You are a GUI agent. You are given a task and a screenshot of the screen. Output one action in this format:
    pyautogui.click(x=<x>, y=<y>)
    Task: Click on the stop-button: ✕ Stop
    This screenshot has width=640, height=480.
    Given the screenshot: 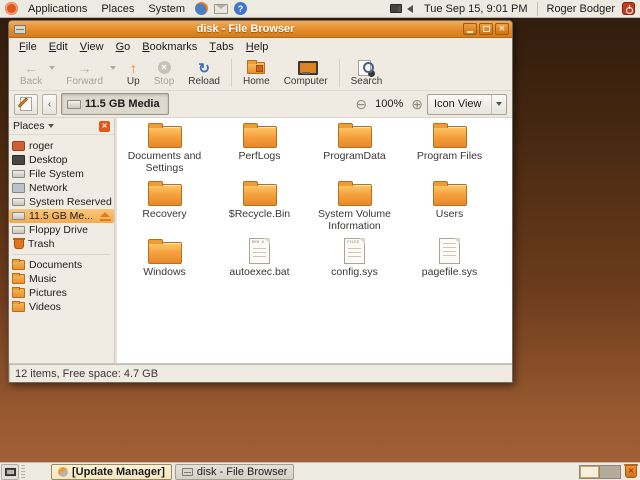 What is the action you would take?
    pyautogui.click(x=164, y=73)
    